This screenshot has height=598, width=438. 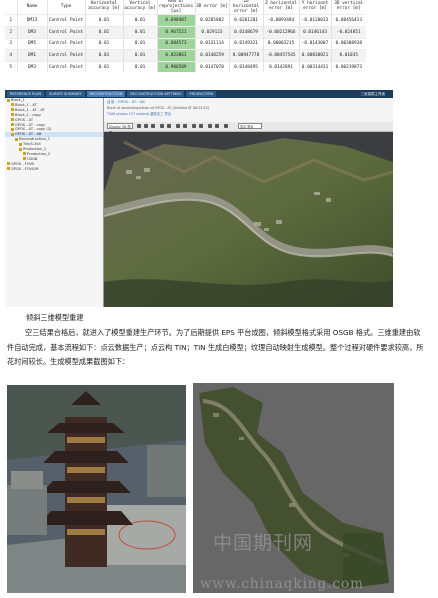 I want to click on block-links: 7264 photos 137 controls 重新空三 导出, so click(x=139, y=113).